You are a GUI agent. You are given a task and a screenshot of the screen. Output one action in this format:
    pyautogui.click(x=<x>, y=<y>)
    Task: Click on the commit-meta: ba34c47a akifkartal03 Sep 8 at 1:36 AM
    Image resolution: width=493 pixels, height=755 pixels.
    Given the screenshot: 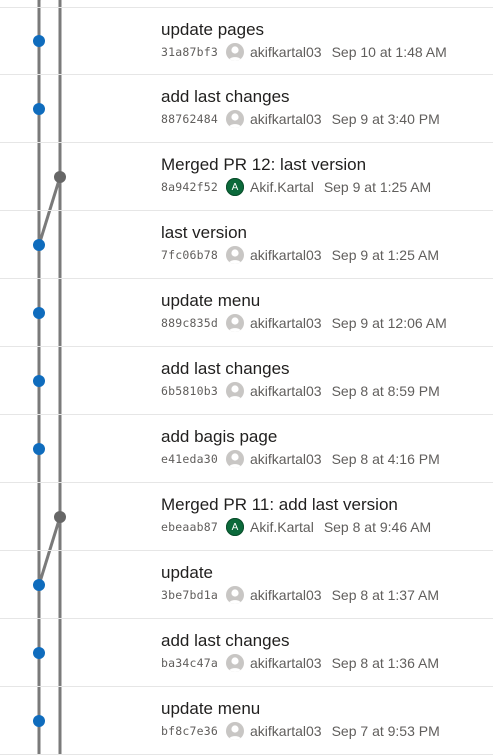 What is the action you would take?
    pyautogui.click(x=300, y=663)
    